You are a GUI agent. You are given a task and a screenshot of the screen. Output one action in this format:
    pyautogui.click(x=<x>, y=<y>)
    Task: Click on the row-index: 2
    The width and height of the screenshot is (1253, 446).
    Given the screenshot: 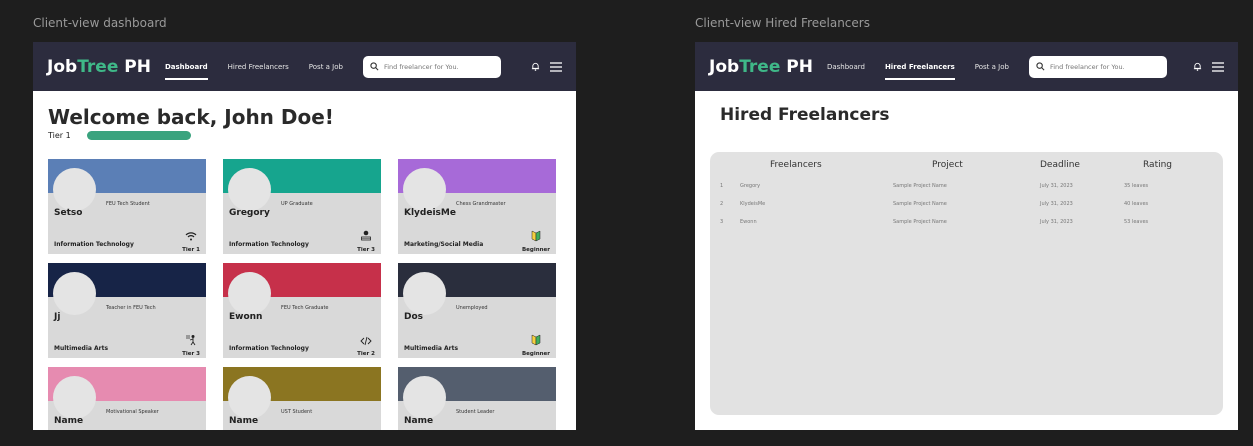 What is the action you would take?
    pyautogui.click(x=722, y=204)
    